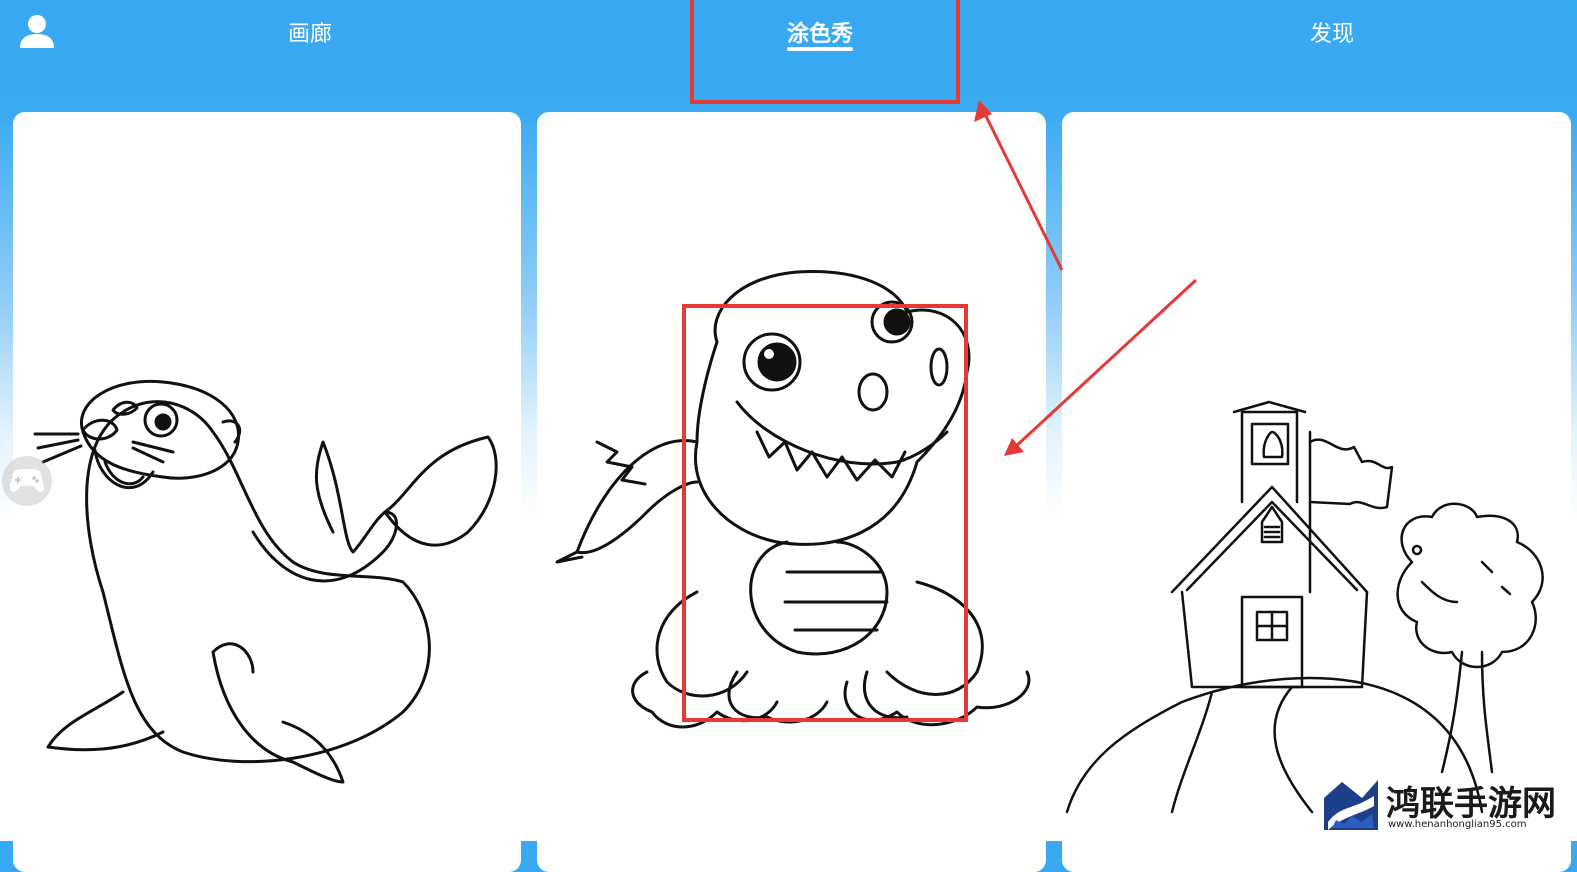  I want to click on gamepad-icon, so click(27, 480).